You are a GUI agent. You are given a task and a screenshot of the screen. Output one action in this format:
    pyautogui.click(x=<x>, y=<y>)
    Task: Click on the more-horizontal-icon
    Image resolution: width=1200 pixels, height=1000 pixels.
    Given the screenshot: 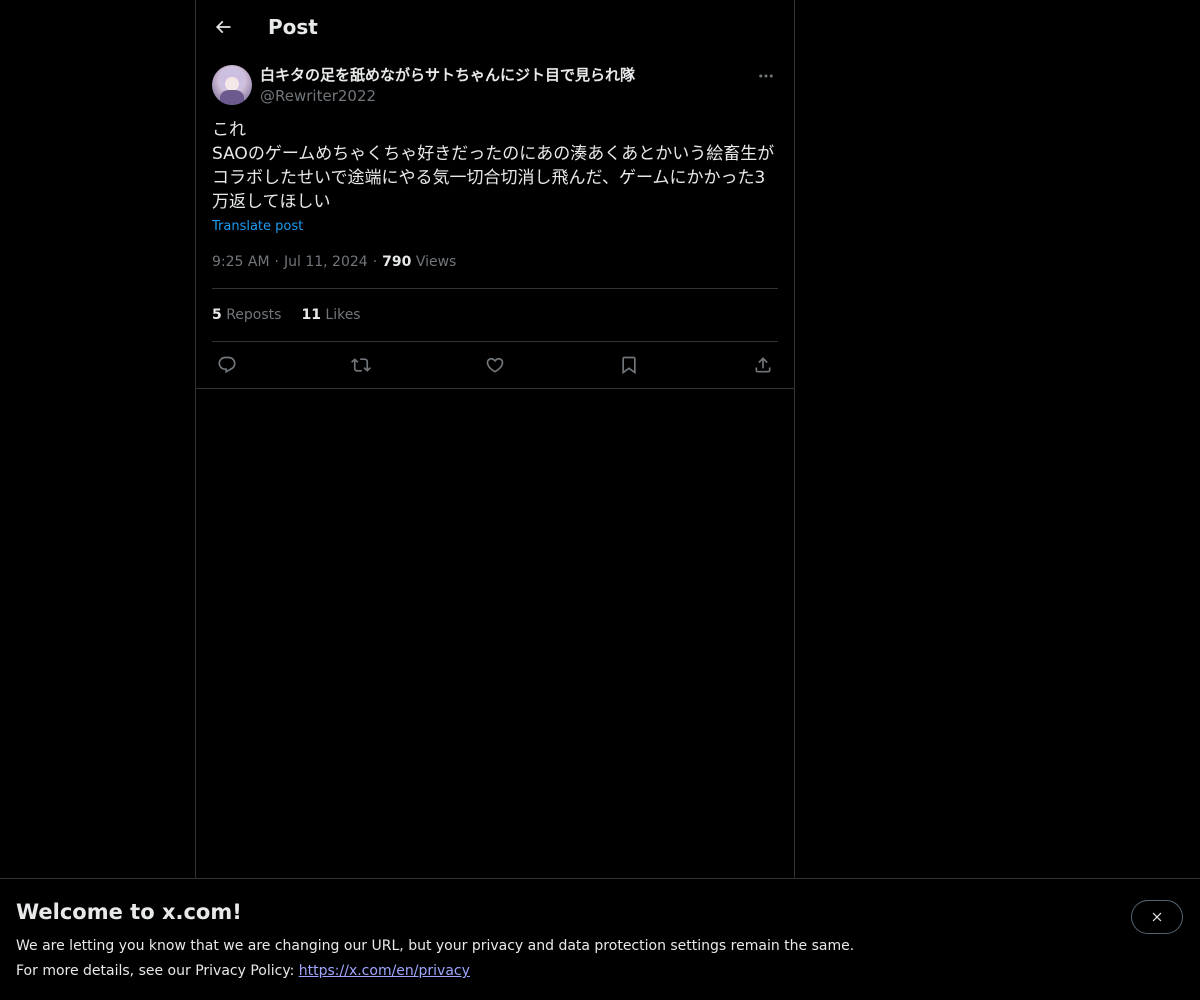 What is the action you would take?
    pyautogui.click(x=766, y=76)
    